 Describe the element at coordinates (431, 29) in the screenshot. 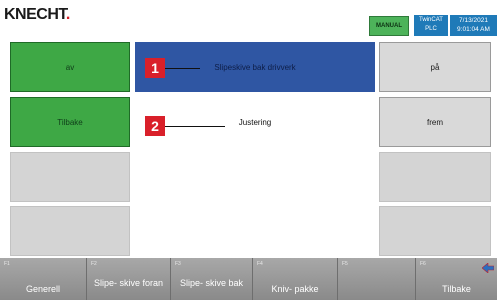

I see `plc-status-line2: PLC` at that location.